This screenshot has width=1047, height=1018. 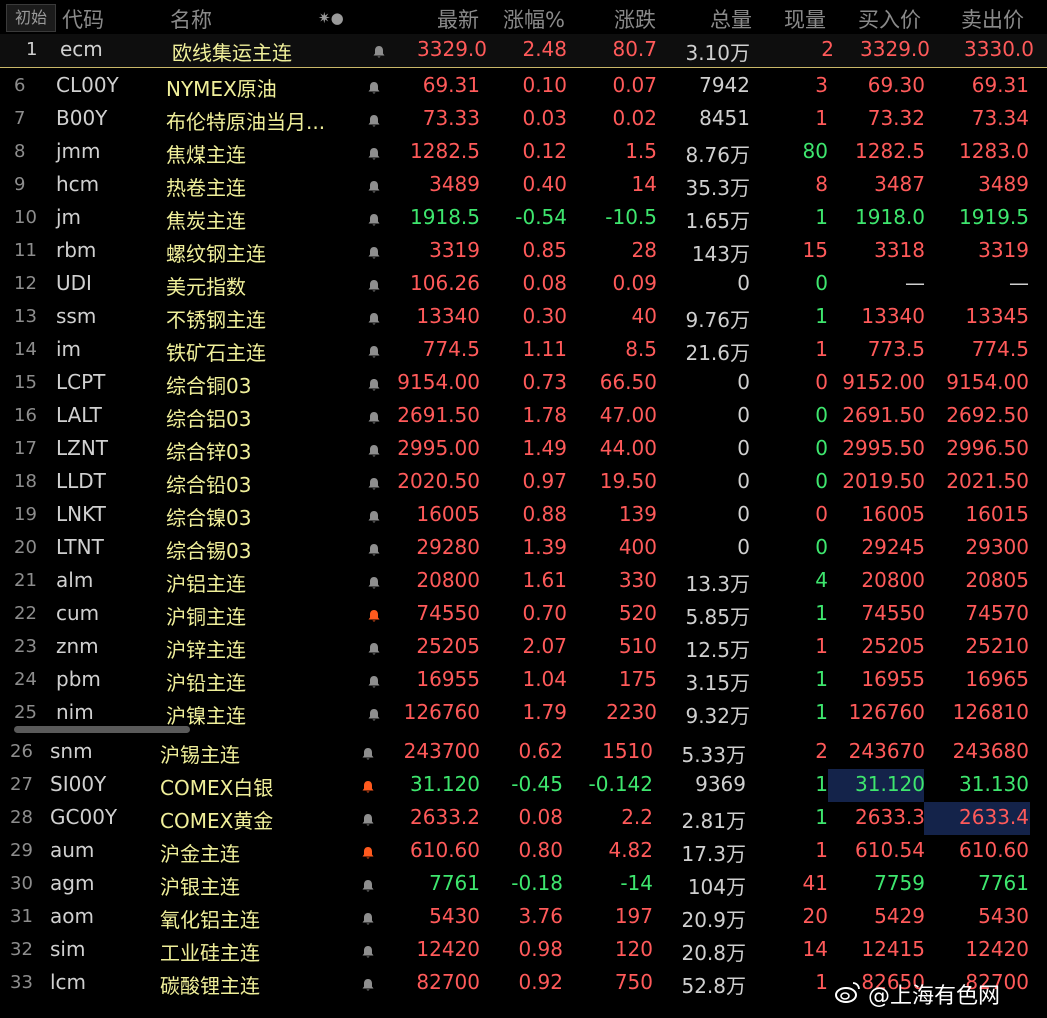 What do you see at coordinates (637, 817) in the screenshot?
I see `row-change: 2.2` at bounding box center [637, 817].